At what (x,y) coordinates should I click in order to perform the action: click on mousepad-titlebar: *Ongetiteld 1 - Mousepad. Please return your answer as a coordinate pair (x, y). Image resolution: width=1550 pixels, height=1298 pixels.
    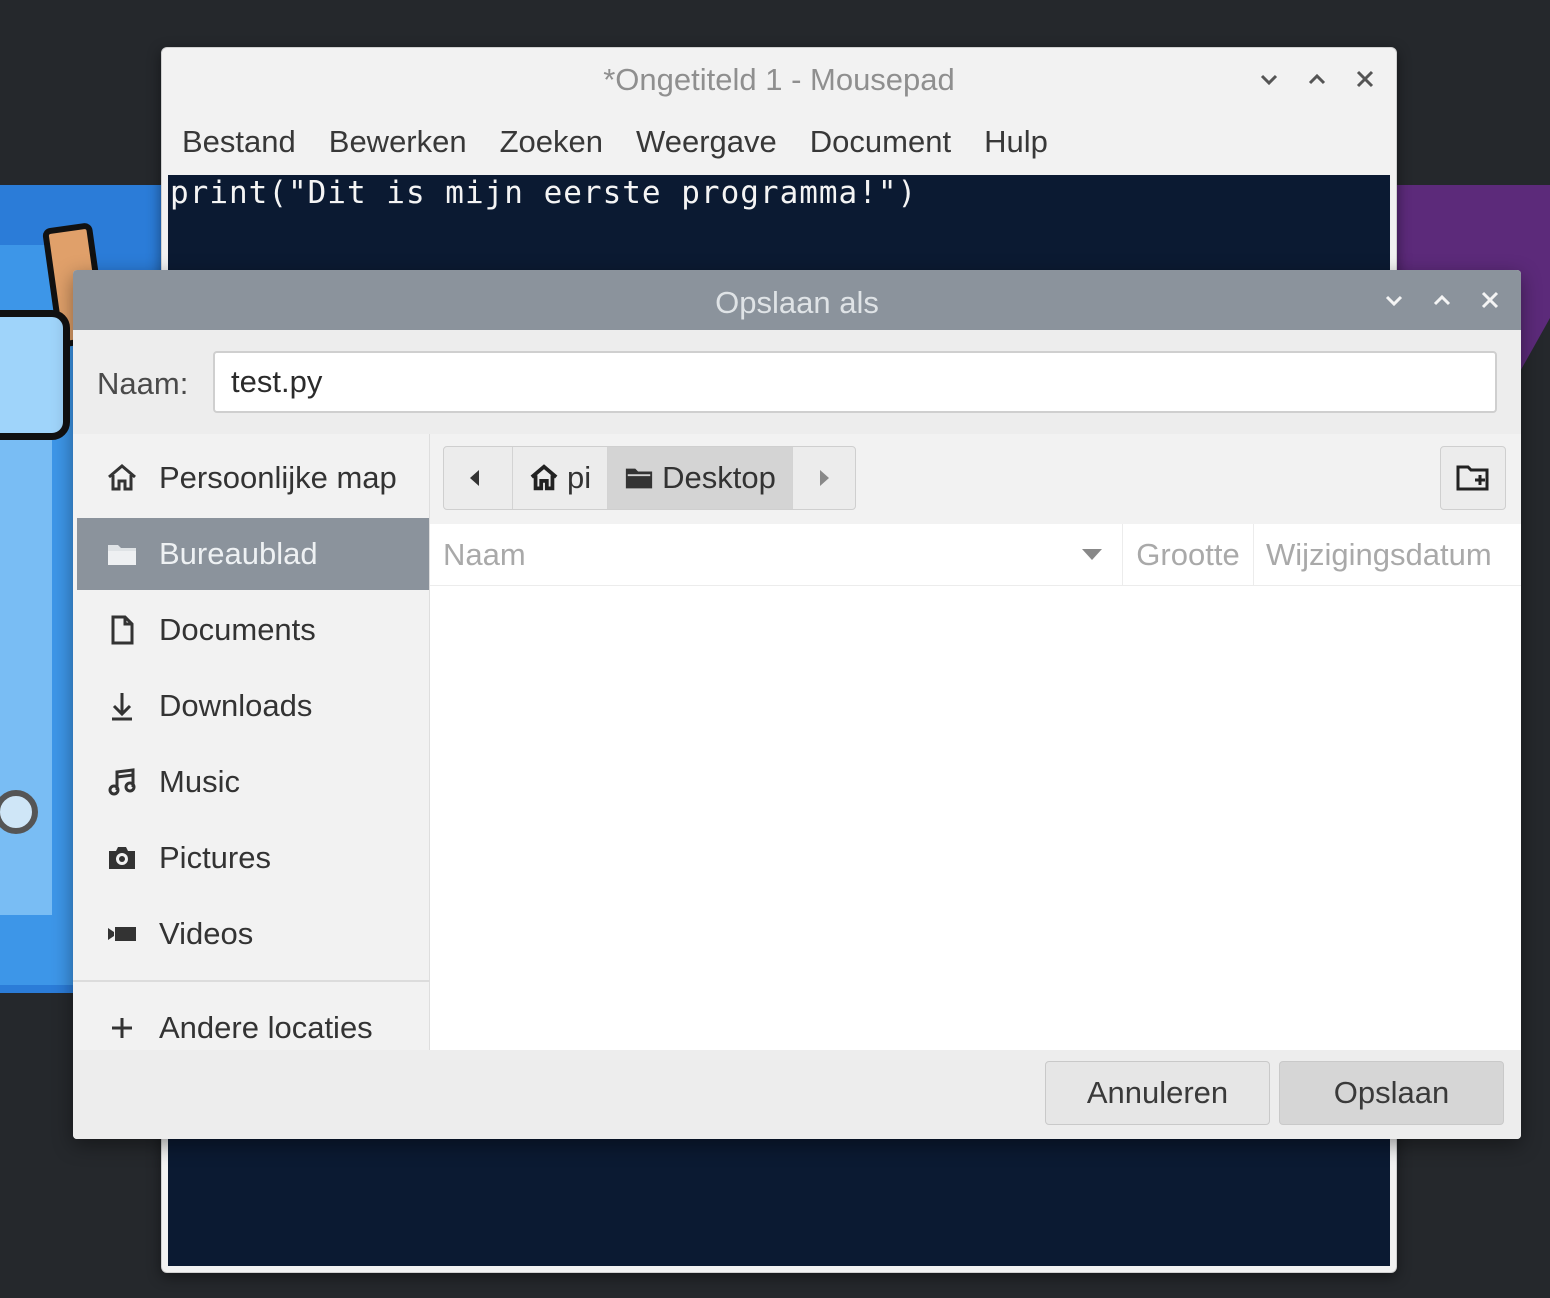
    Looking at the image, I should click on (779, 80).